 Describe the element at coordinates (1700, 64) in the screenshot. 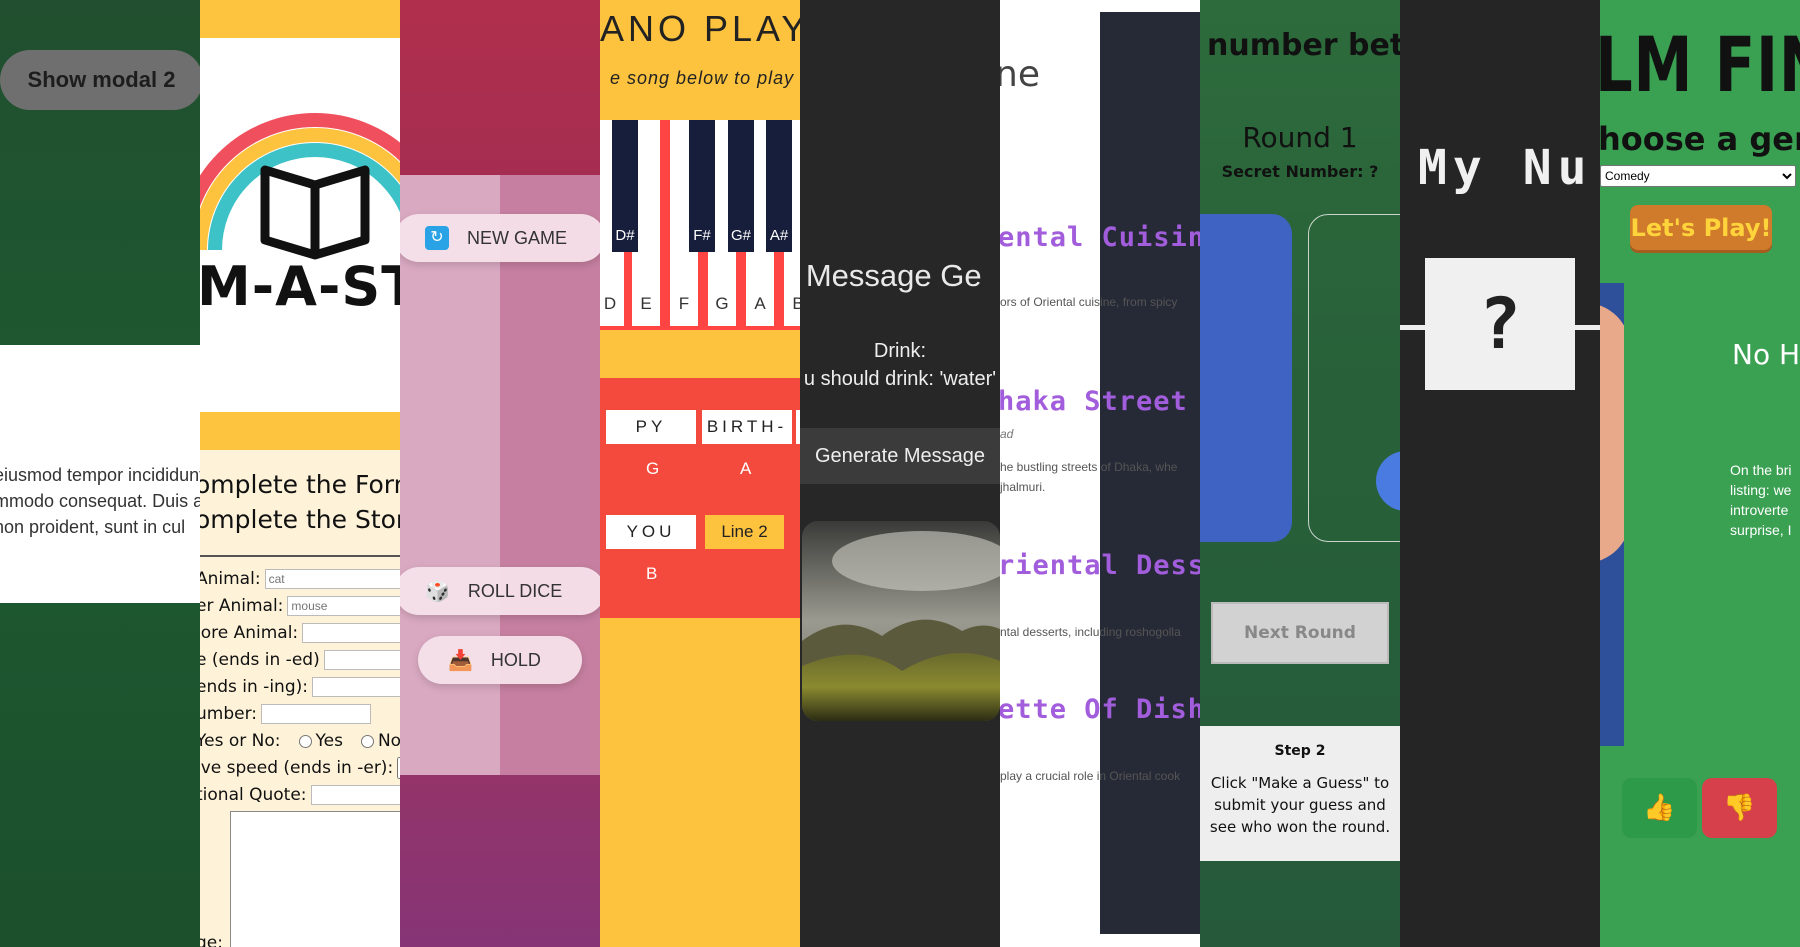

I see `page-title: LM FIND` at that location.